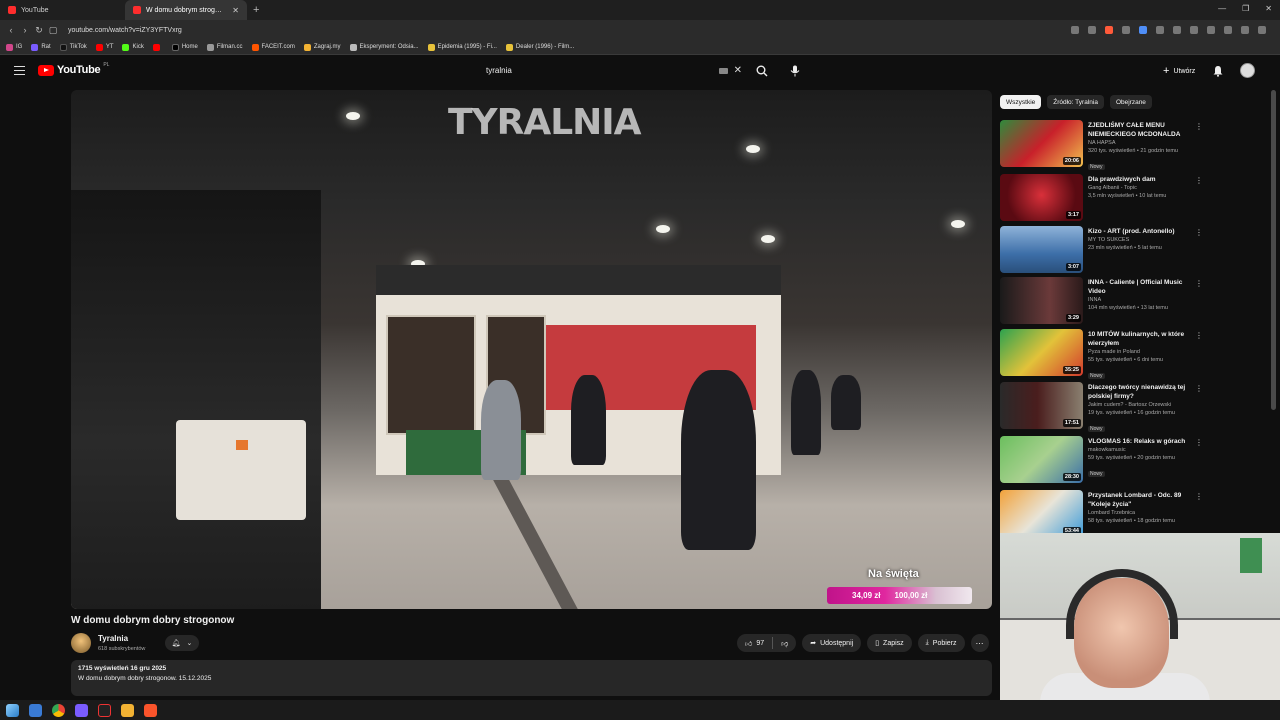 This screenshot has width=1280, height=720. Describe the element at coordinates (889, 643) in the screenshot. I see `save-button: ▯ Zapisz` at that location.